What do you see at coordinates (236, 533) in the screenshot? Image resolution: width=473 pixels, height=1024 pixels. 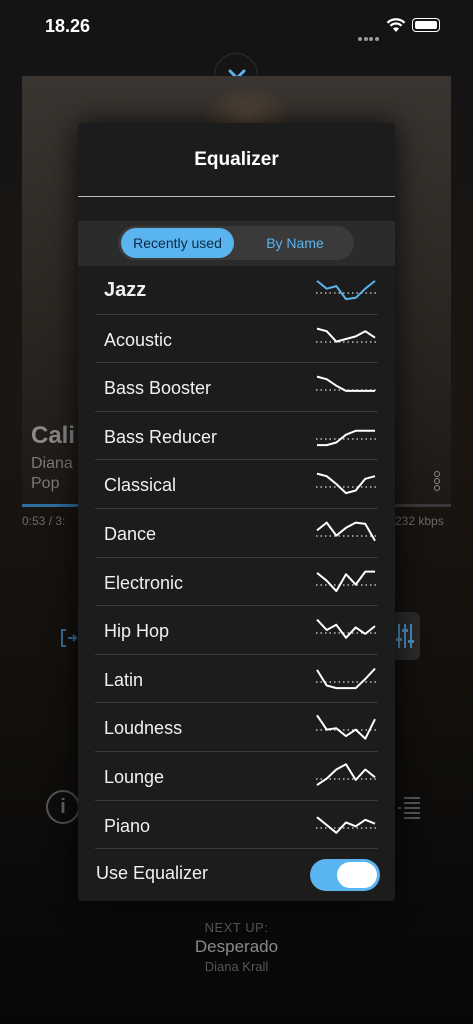 I see `preset-row: Dance` at bounding box center [236, 533].